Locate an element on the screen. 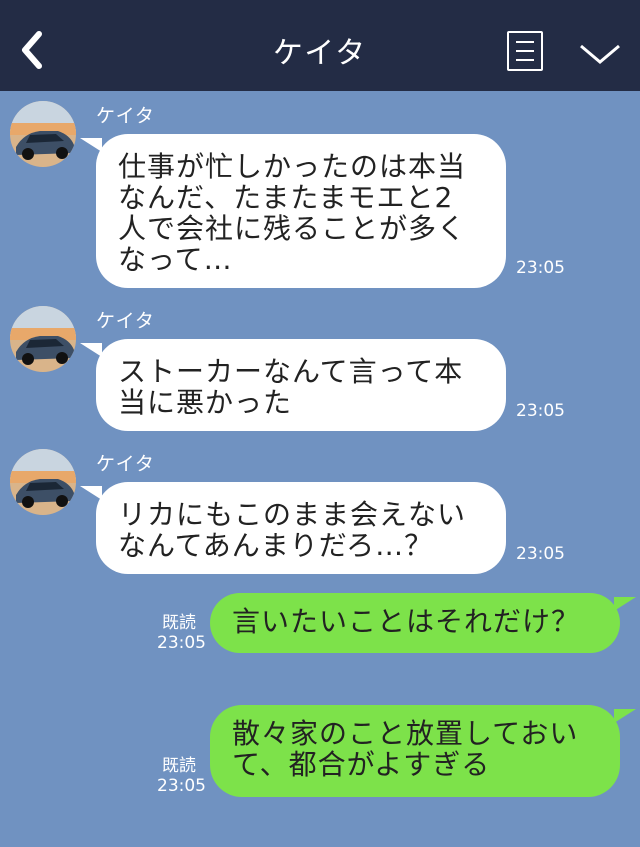  chat-header: ケイタ is located at coordinates (320, 45).